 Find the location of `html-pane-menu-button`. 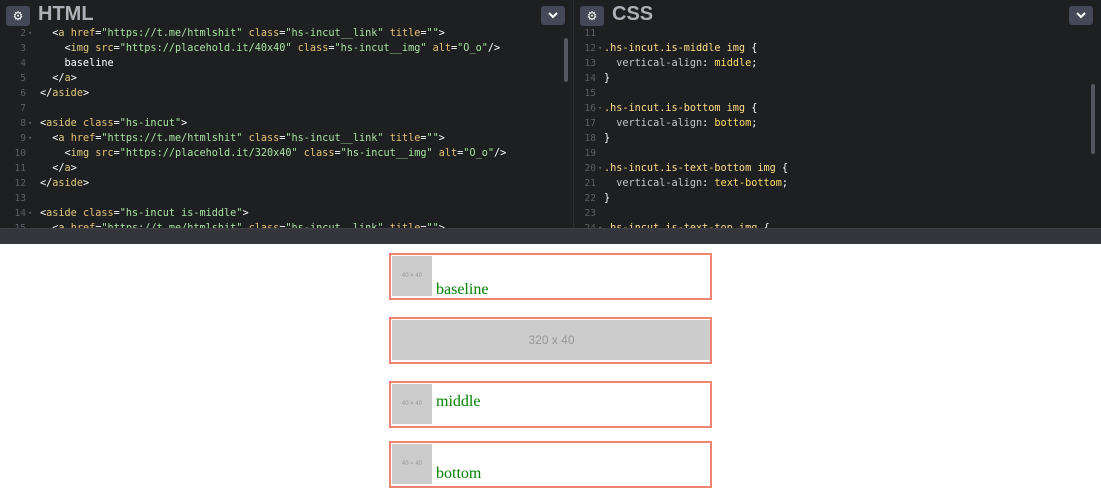

html-pane-menu-button is located at coordinates (553, 15).